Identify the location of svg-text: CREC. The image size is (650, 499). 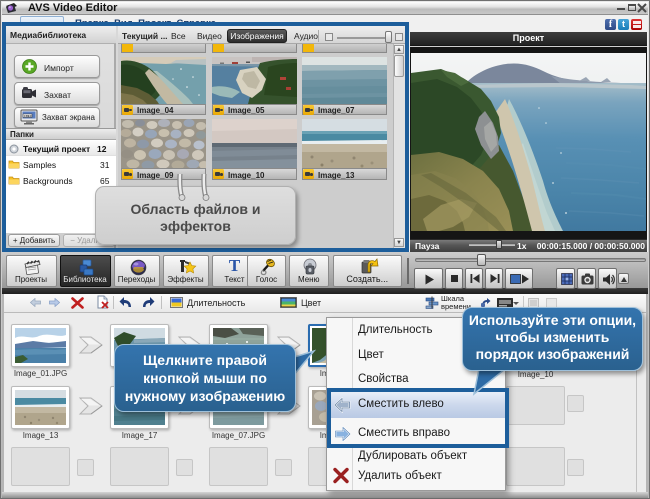
(28, 116).